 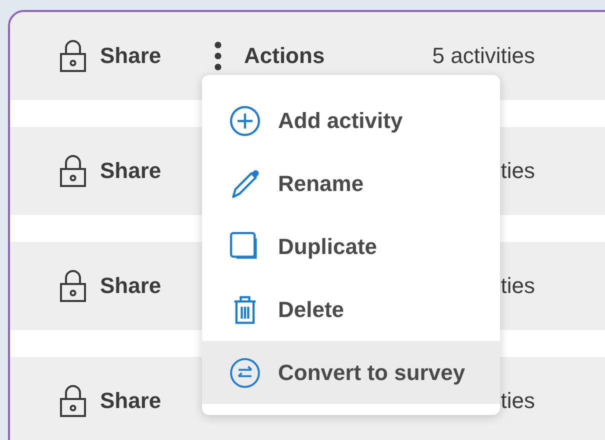 I want to click on menu-item: Rename, so click(x=351, y=183).